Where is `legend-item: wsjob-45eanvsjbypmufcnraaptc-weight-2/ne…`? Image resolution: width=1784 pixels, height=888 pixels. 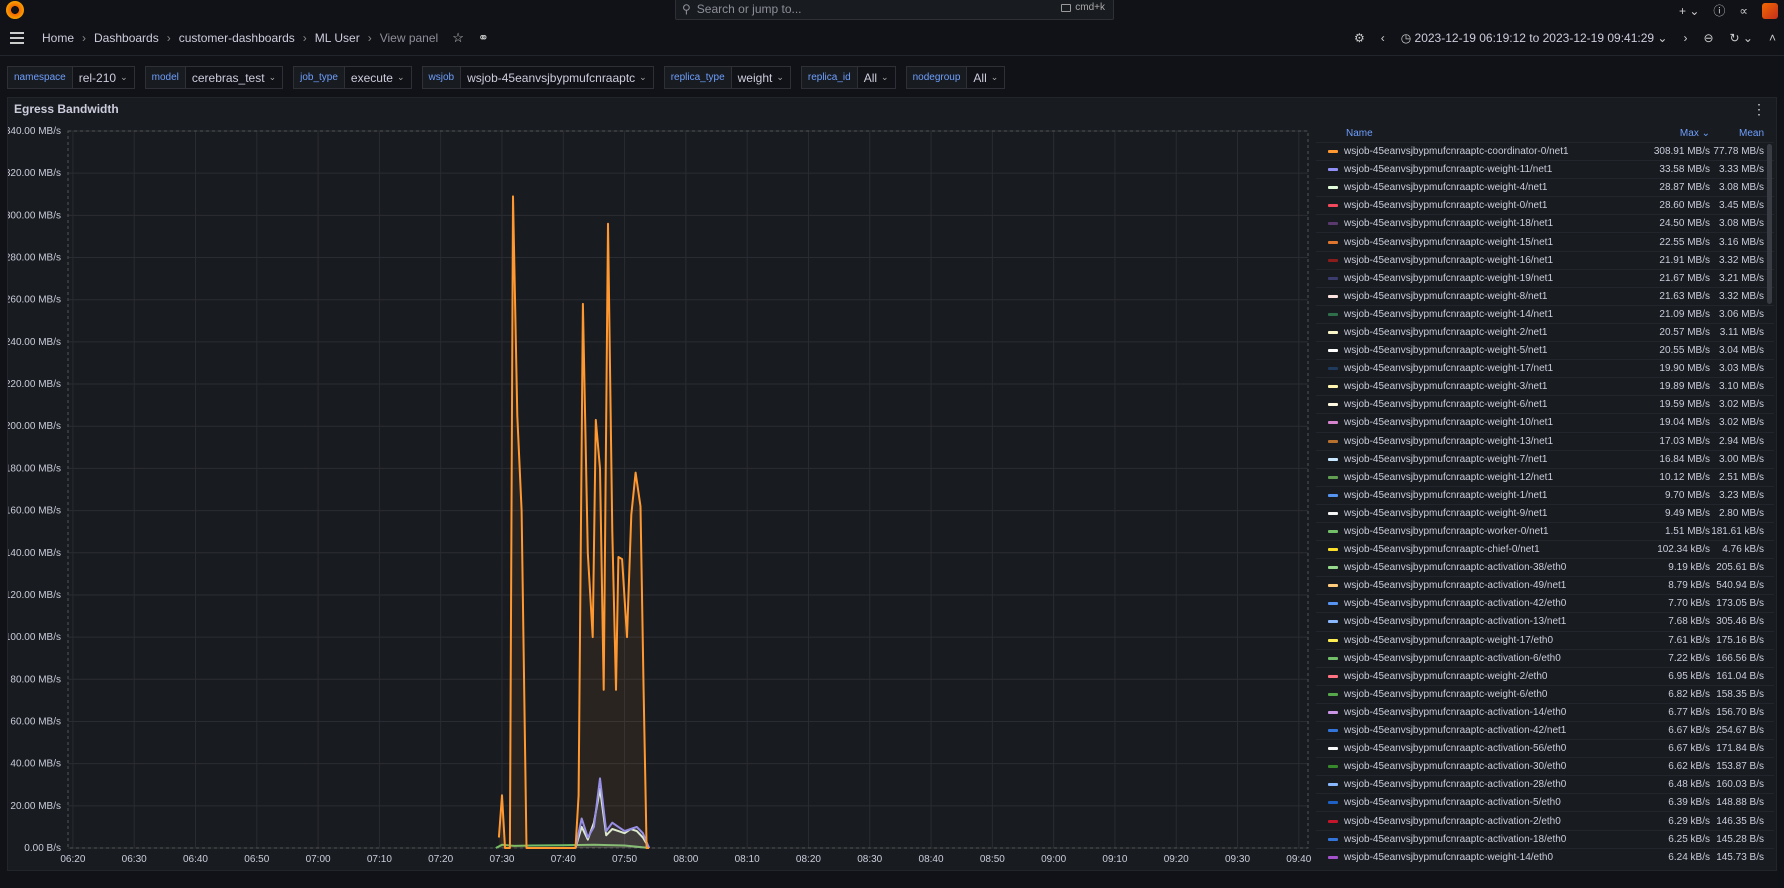 legend-item: wsjob-45eanvsjbypmufcnraaptc-weight-2/ne… is located at coordinates (1545, 331).